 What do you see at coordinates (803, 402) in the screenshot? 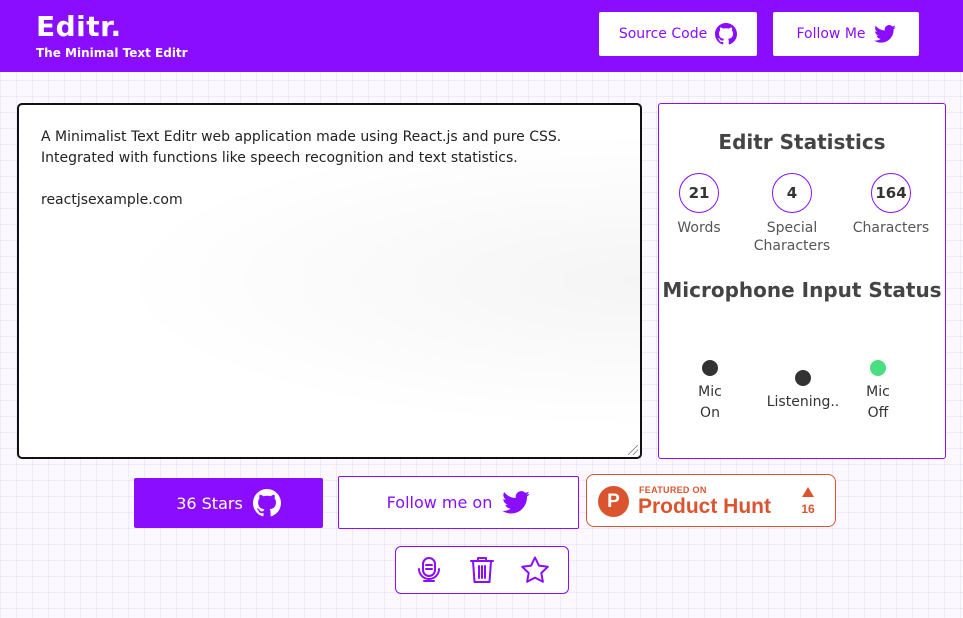
I see `listening-label: Listening..` at bounding box center [803, 402].